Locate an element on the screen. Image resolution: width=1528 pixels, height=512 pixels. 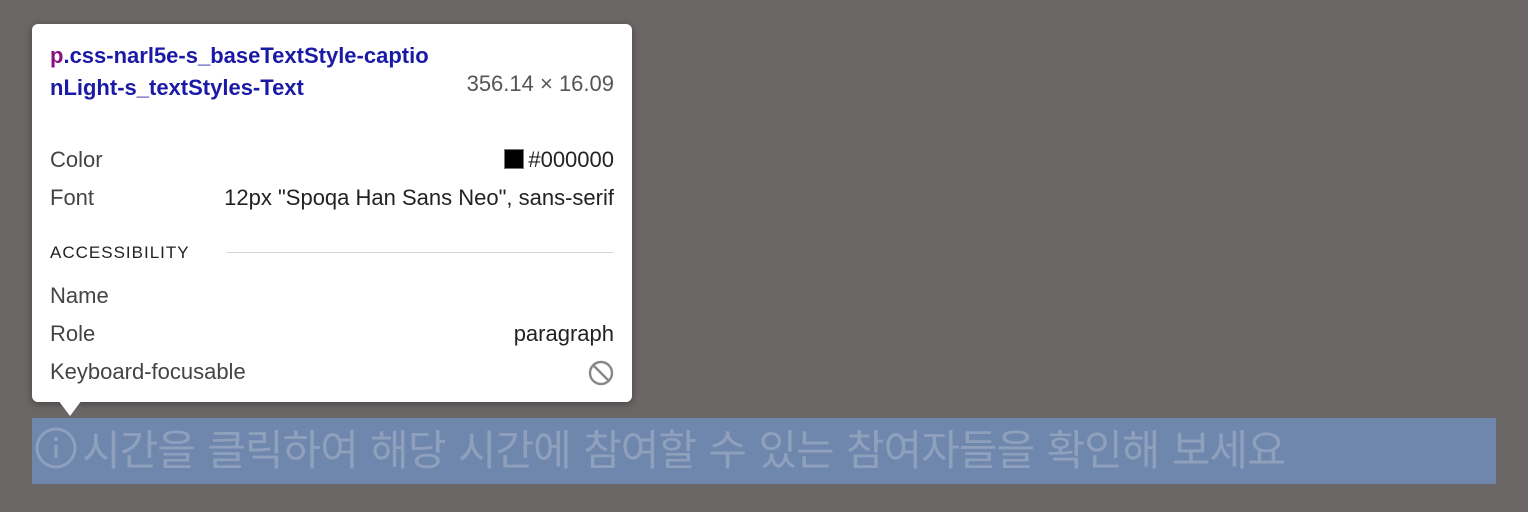
section-divider is located at coordinates (420, 252).